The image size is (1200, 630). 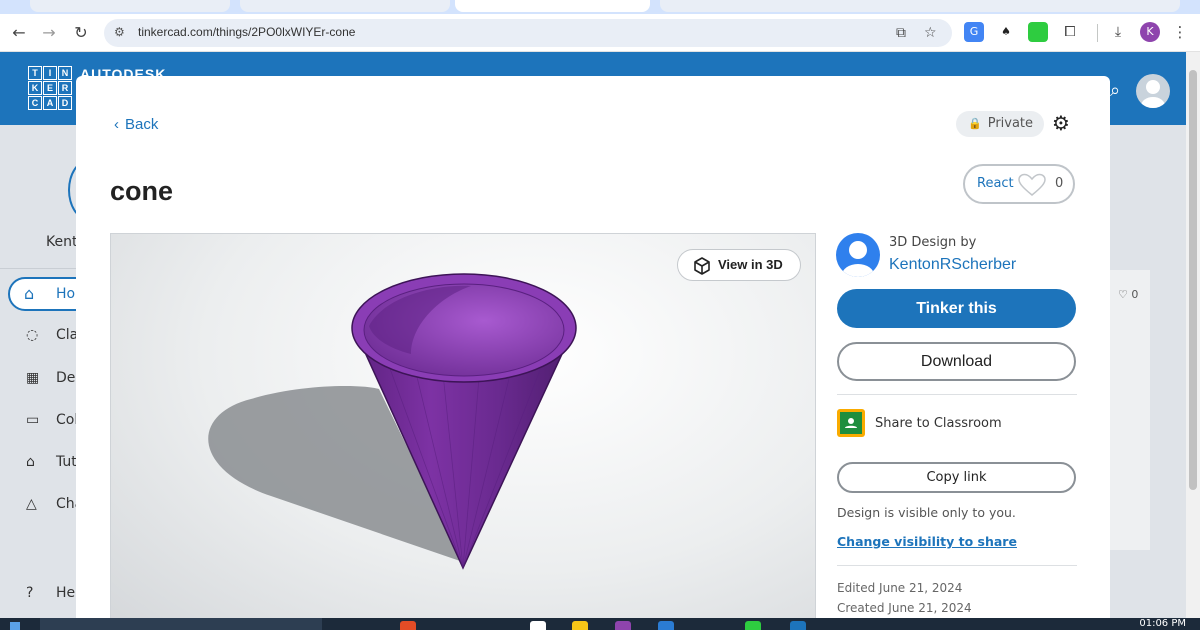 I want to click on help-icon: ?, so click(x=30, y=593).